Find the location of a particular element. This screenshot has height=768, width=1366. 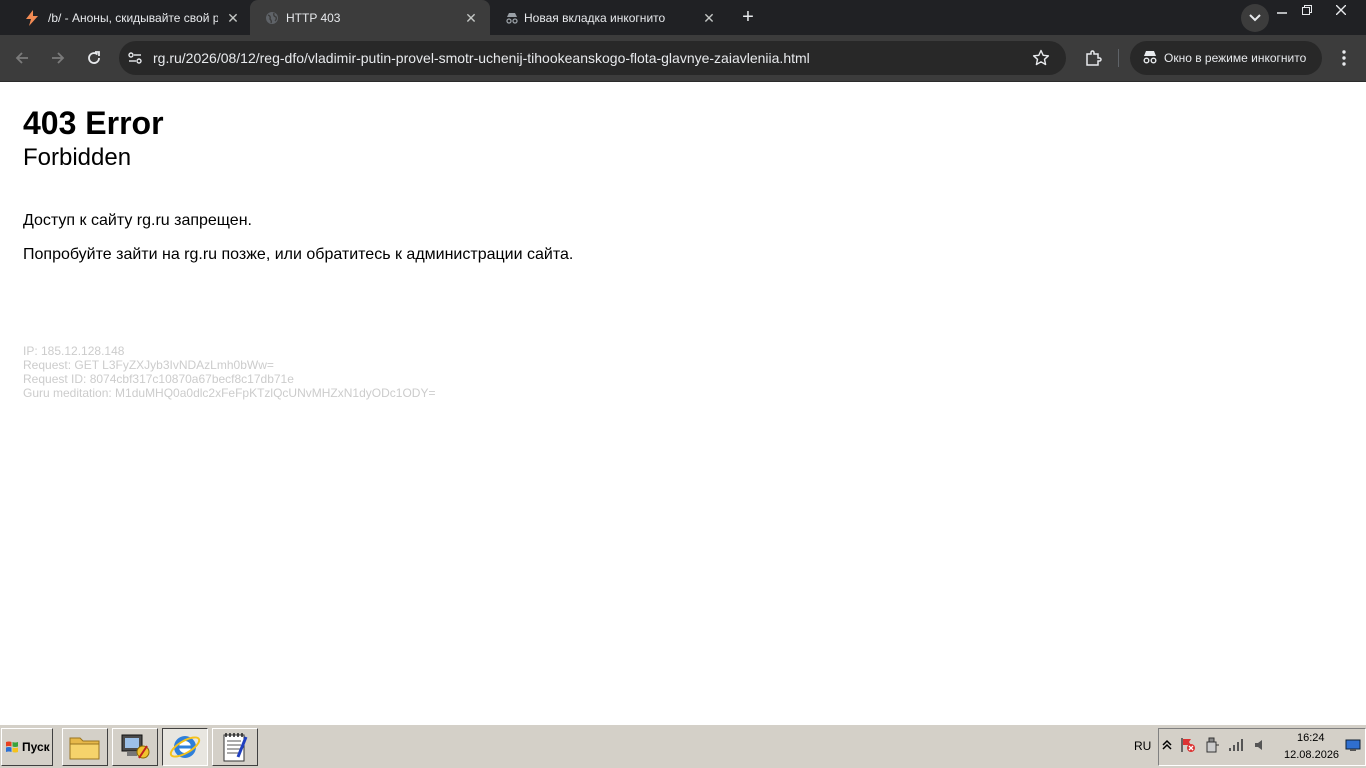

safely-remove-icon is located at coordinates (1212, 745).